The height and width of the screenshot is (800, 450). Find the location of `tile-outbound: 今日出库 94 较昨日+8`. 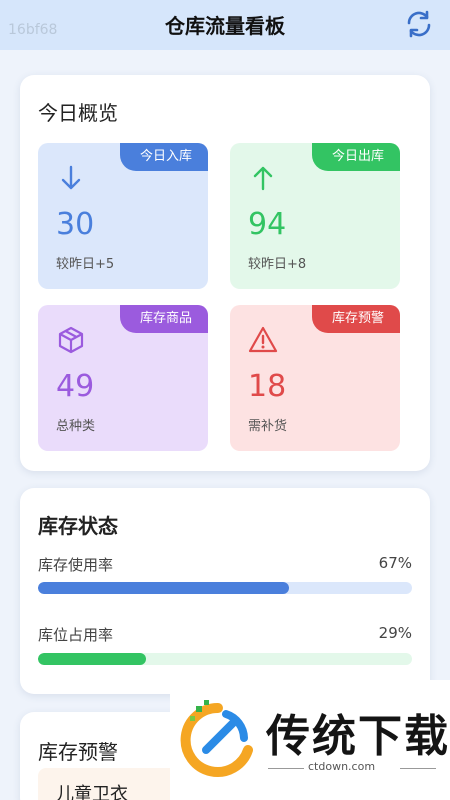

tile-outbound: 今日出库 94 较昨日+8 is located at coordinates (315, 216).